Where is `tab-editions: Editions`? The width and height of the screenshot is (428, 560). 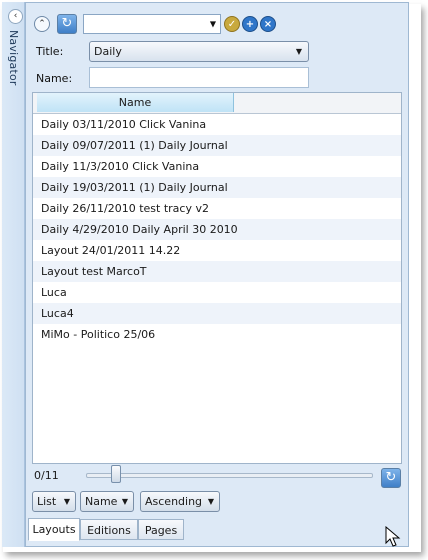
tab-editions: Editions is located at coordinates (109, 529).